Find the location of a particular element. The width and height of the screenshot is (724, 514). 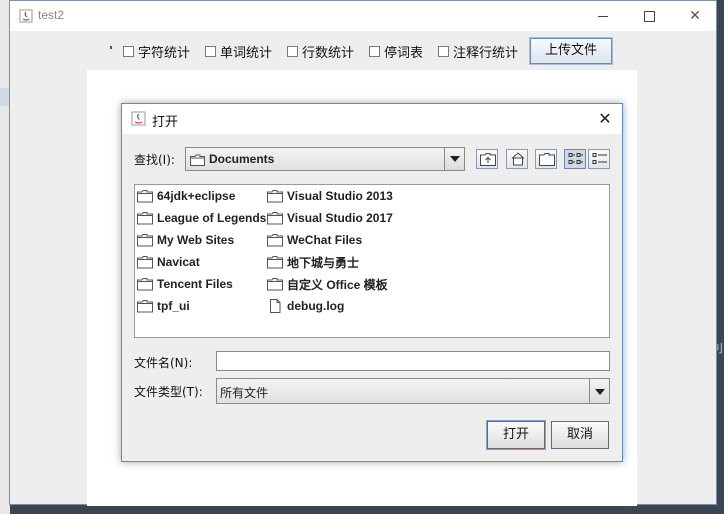

file-name: Navicat is located at coordinates (178, 262).